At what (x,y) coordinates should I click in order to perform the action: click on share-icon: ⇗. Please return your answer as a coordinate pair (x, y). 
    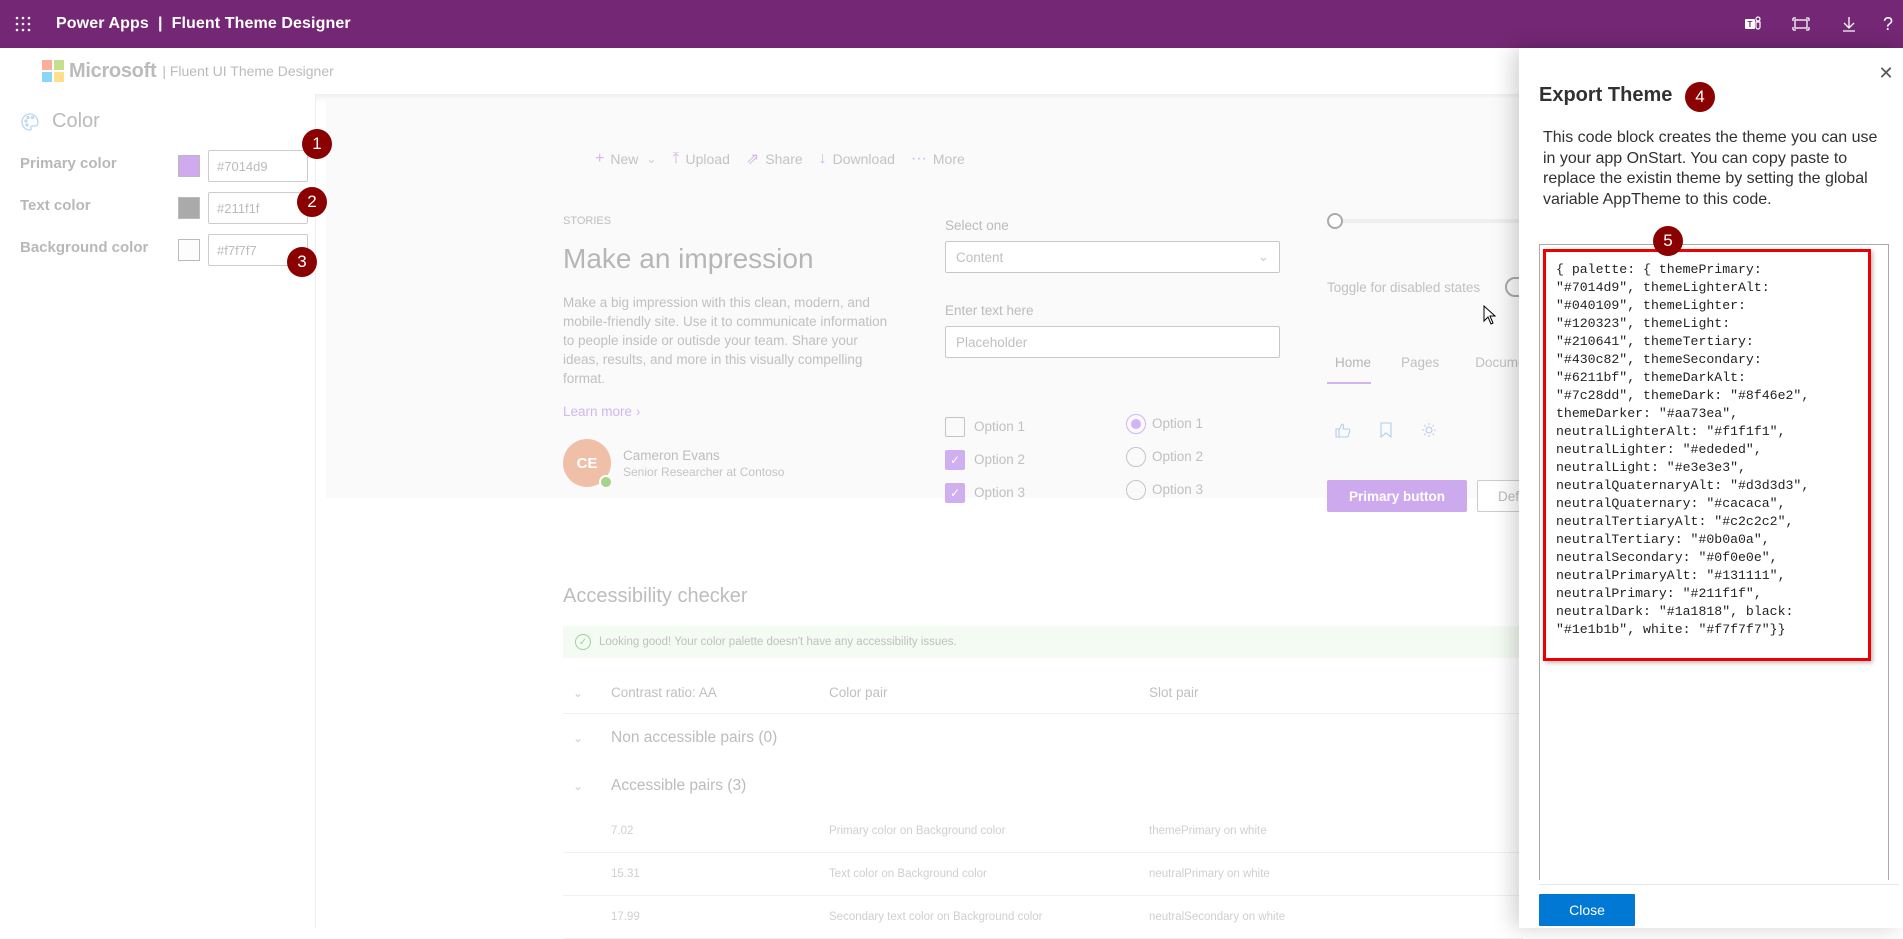
    Looking at the image, I should click on (752, 159).